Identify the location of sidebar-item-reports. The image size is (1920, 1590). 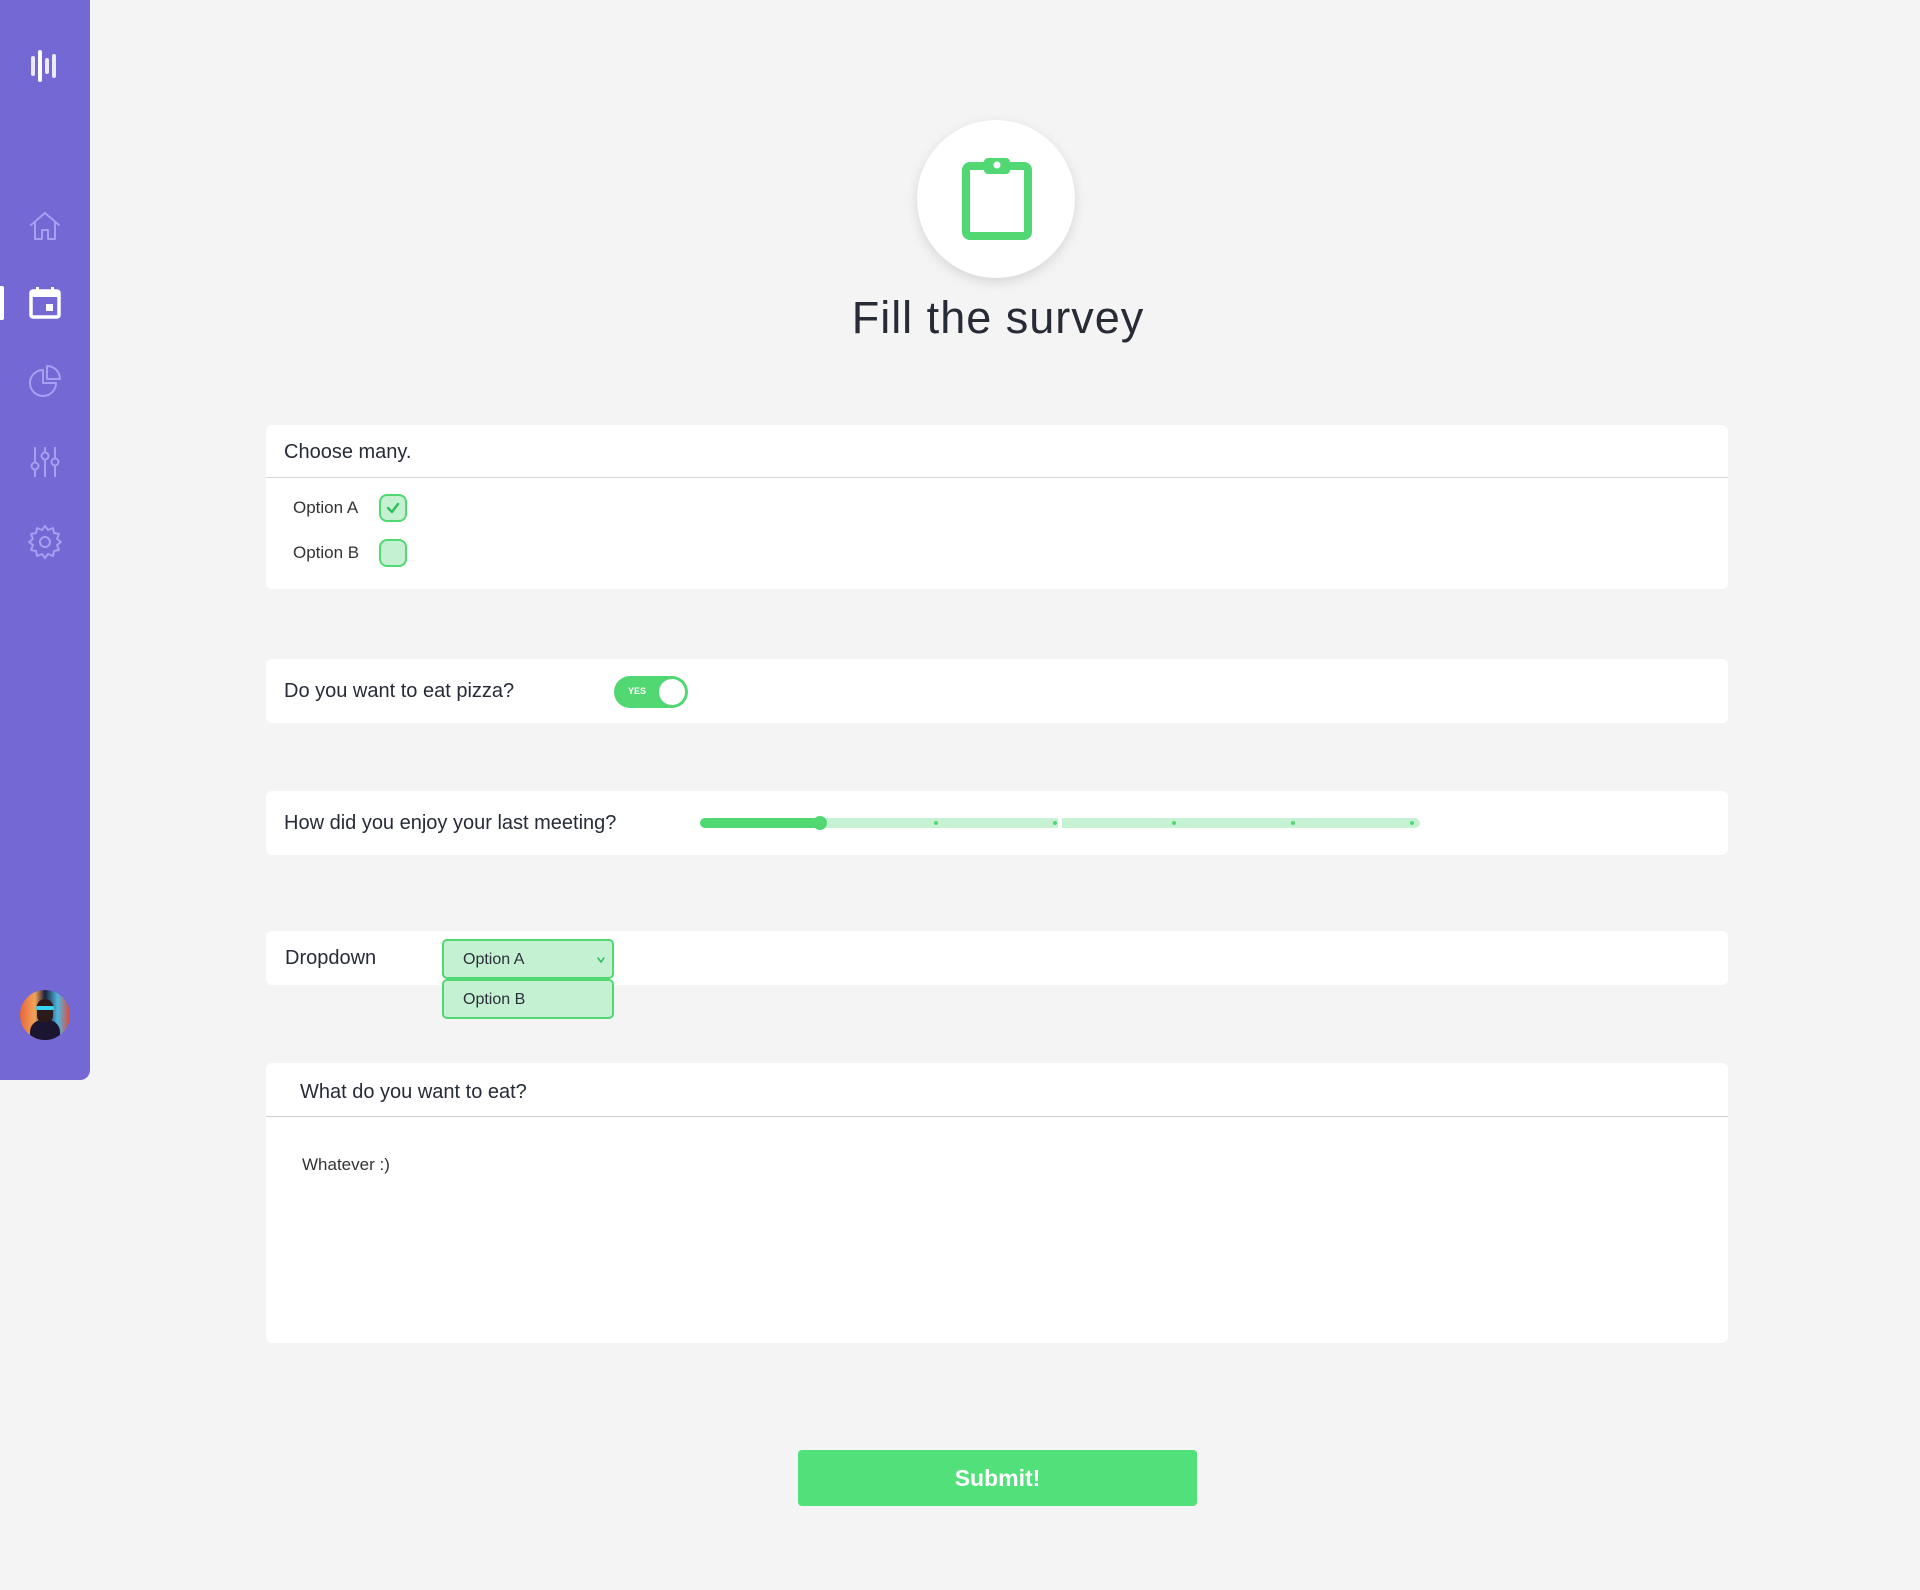
(45, 381).